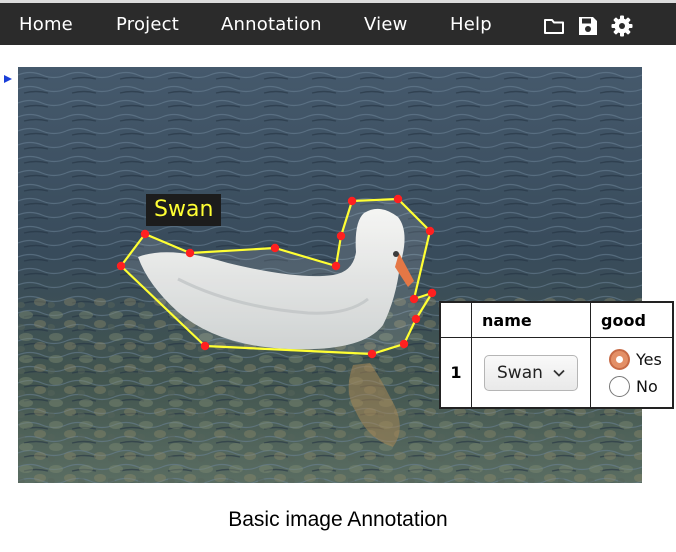 Image resolution: width=676 pixels, height=552 pixels. Describe the element at coordinates (559, 373) in the screenshot. I see `chevron-down-icon` at that location.